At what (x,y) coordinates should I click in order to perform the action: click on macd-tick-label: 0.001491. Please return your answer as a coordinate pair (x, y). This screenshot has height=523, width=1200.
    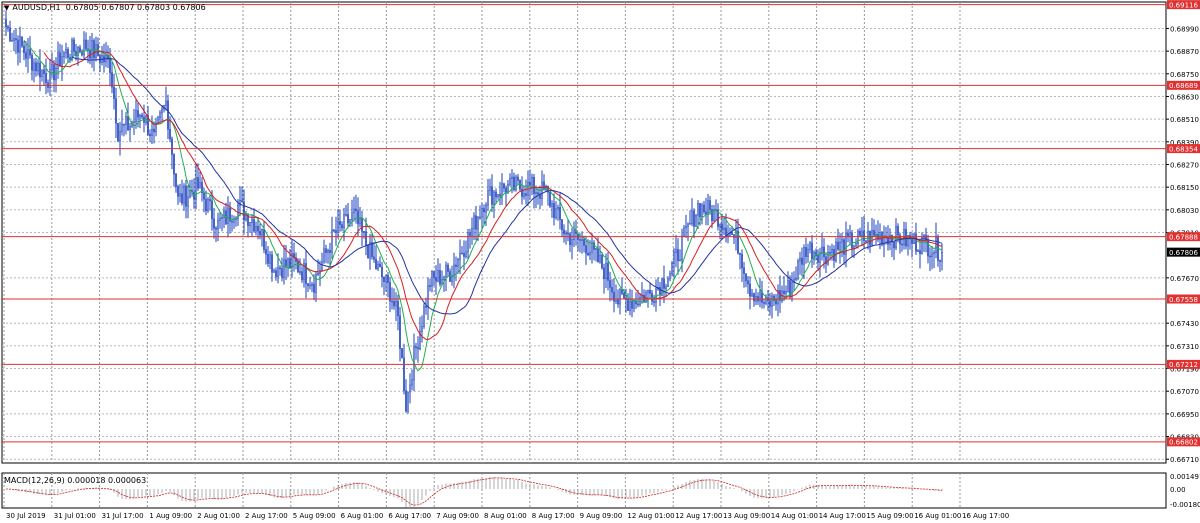
    Looking at the image, I should click on (1185, 477).